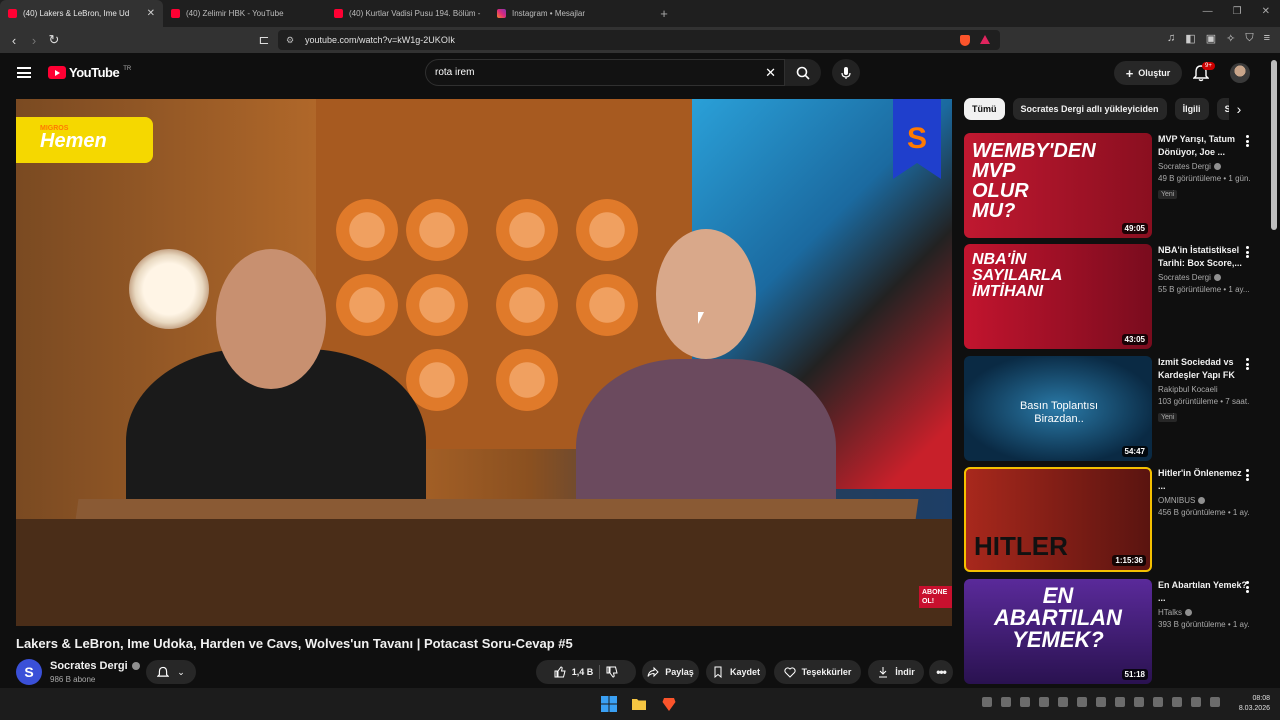  What do you see at coordinates (1089, 109) in the screenshot?
I see `chip-from-uploader: Socrates Dergi adlı yükleyiciden` at bounding box center [1089, 109].